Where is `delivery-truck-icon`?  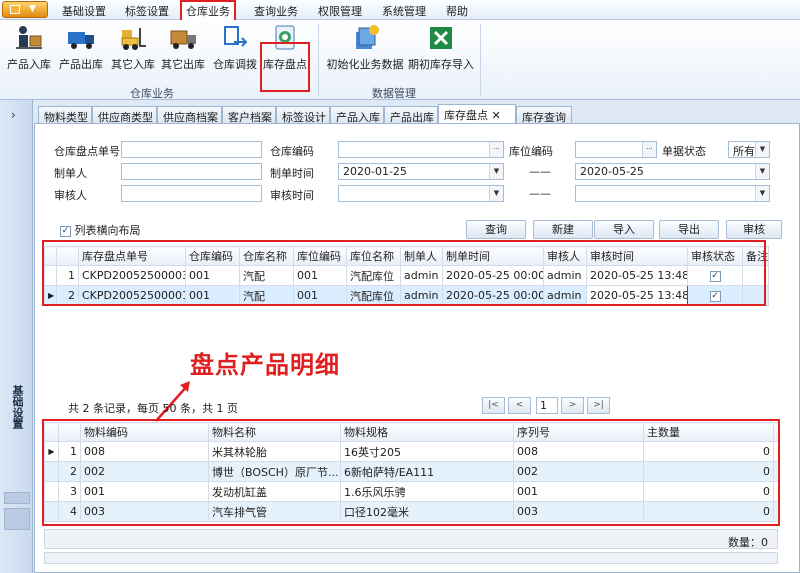
delivery-truck-icon is located at coordinates (183, 38).